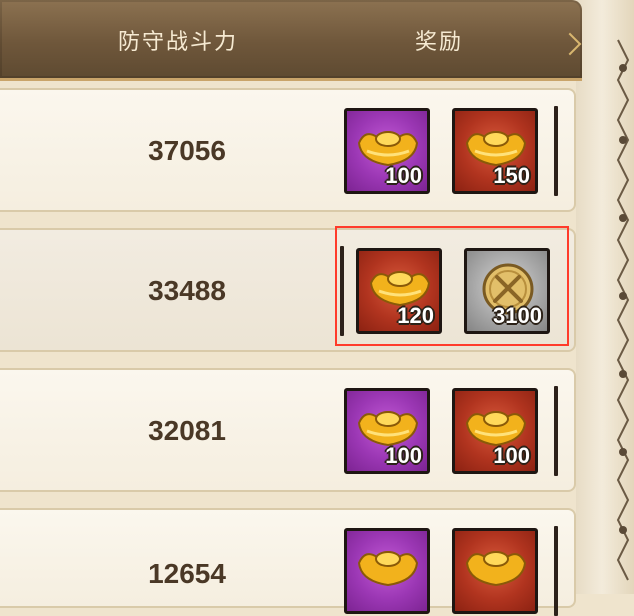 The height and width of the screenshot is (616, 634). What do you see at coordinates (187, 150) in the screenshot?
I see `defense-power-value: 37056` at bounding box center [187, 150].